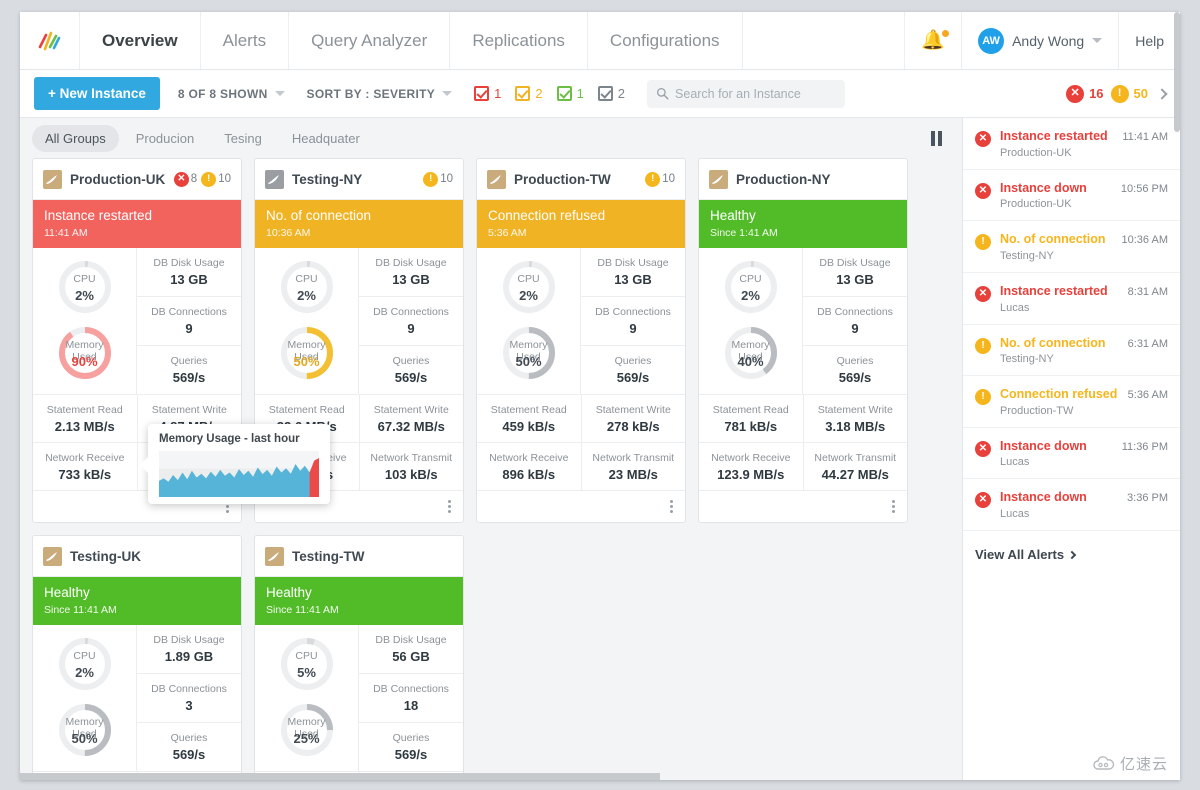 This screenshot has height=790, width=1200. I want to click on group-tab-producion: Producion, so click(165, 138).